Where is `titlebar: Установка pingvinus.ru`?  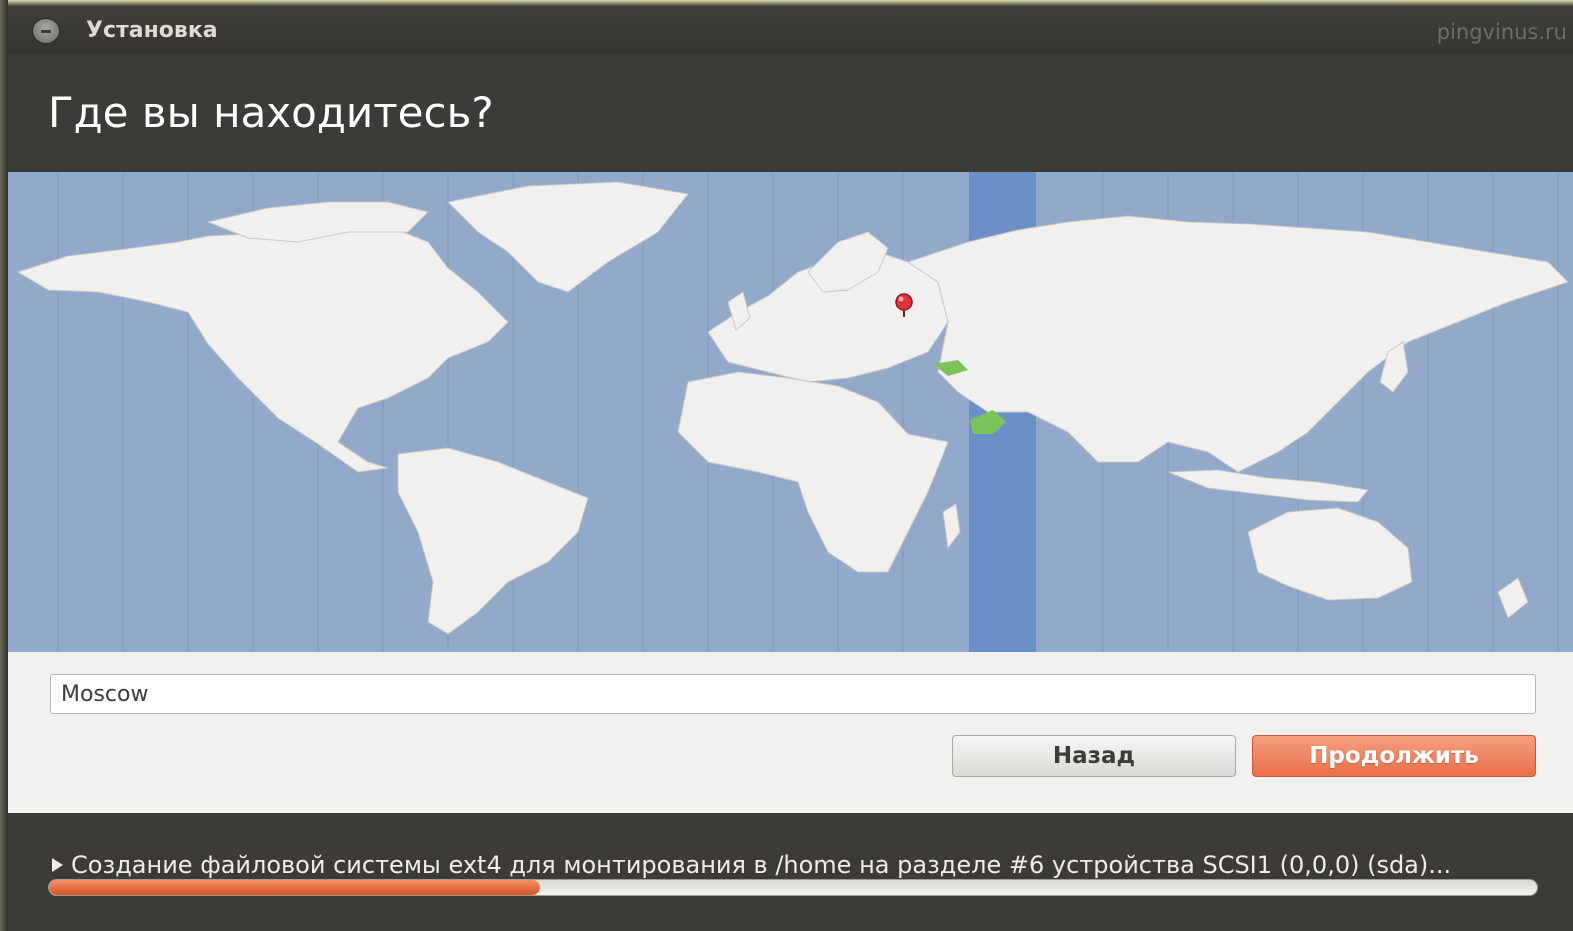 titlebar: Установка pingvinus.ru is located at coordinates (790, 30).